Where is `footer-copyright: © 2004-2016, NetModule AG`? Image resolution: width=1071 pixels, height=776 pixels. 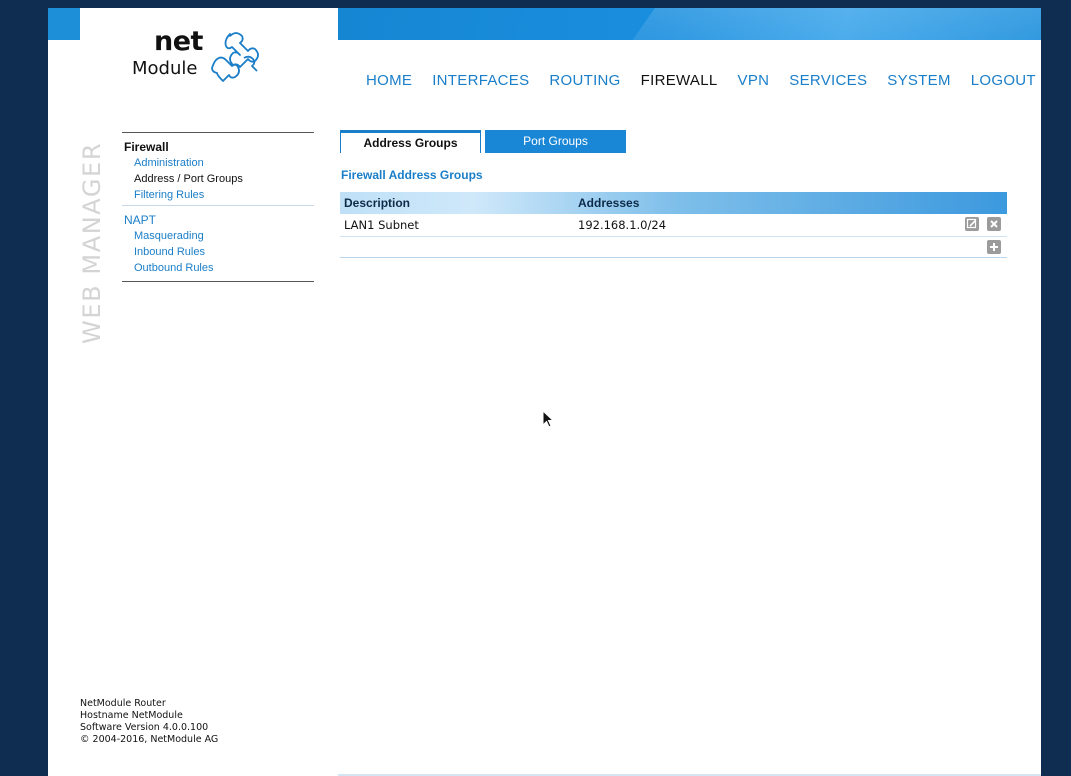
footer-copyright: © 2004-2016, NetModule AG is located at coordinates (149, 739).